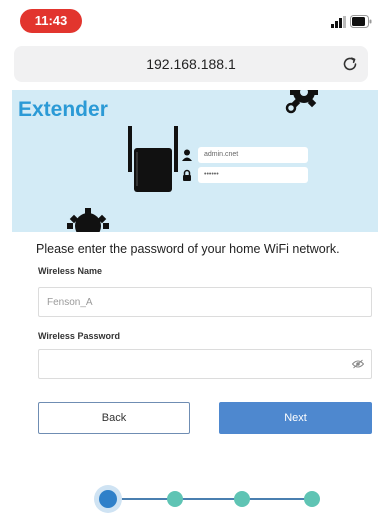 The width and height of the screenshot is (382, 518). What do you see at coordinates (191, 22) in the screenshot?
I see `status-bar: 11:43` at bounding box center [191, 22].